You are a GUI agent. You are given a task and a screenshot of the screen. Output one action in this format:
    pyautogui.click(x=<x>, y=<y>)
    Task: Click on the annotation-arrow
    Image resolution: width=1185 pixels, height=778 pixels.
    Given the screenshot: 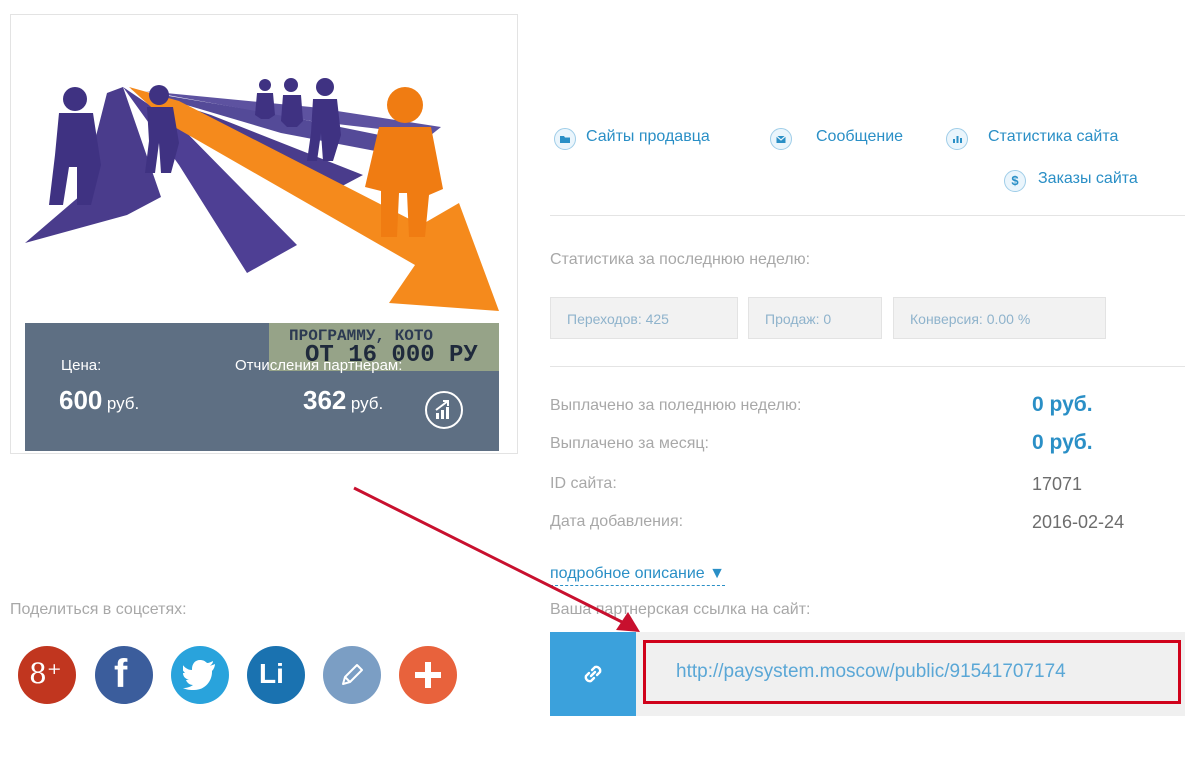 What is the action you would take?
    pyautogui.click(x=496, y=559)
    